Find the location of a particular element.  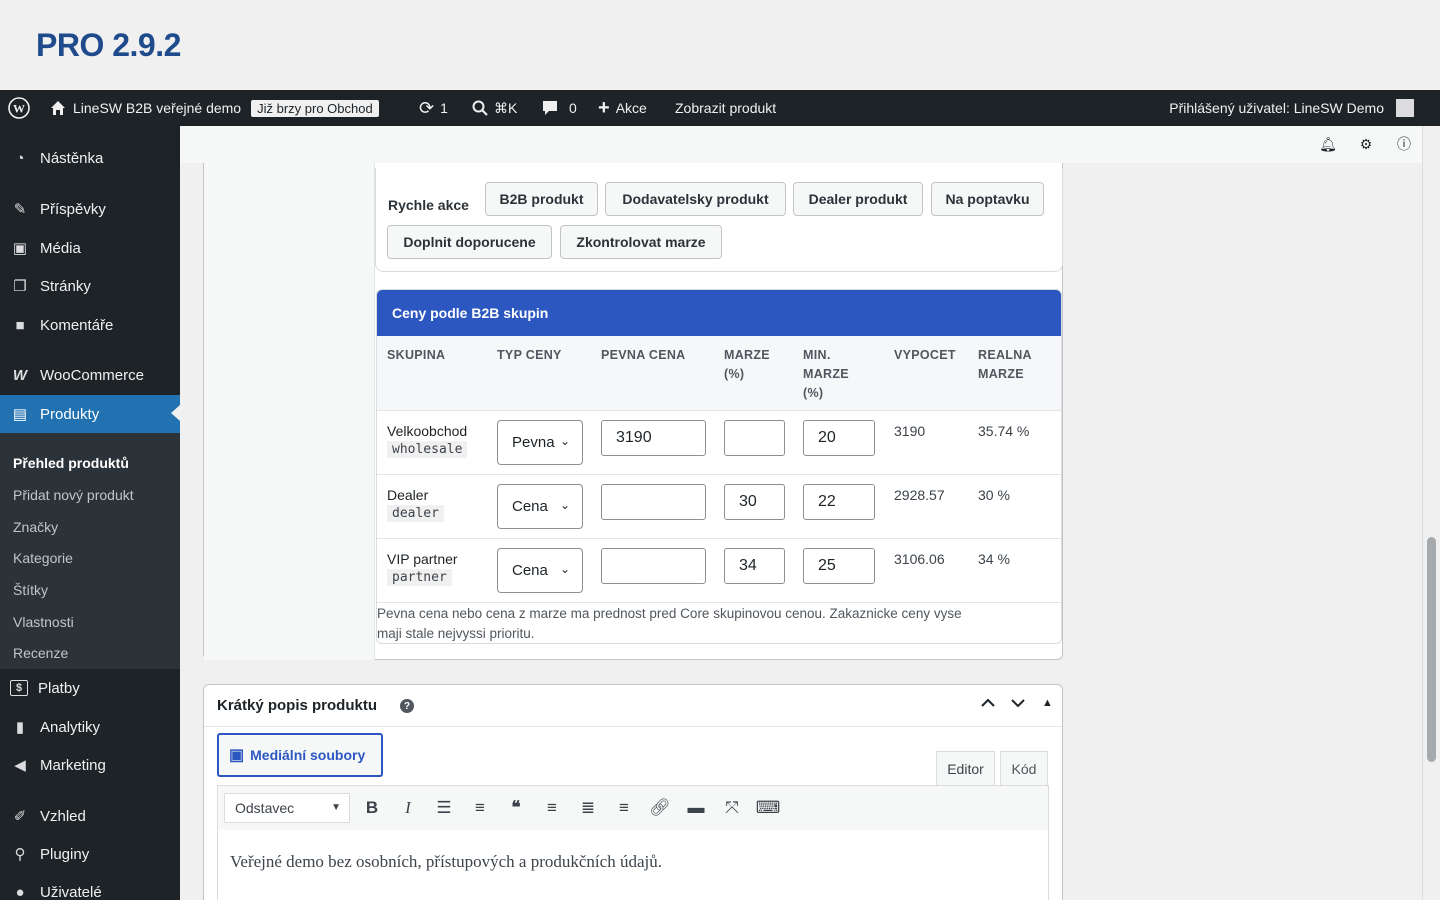

sidebar-item-products: ▤ Produkty is located at coordinates (90, 414).